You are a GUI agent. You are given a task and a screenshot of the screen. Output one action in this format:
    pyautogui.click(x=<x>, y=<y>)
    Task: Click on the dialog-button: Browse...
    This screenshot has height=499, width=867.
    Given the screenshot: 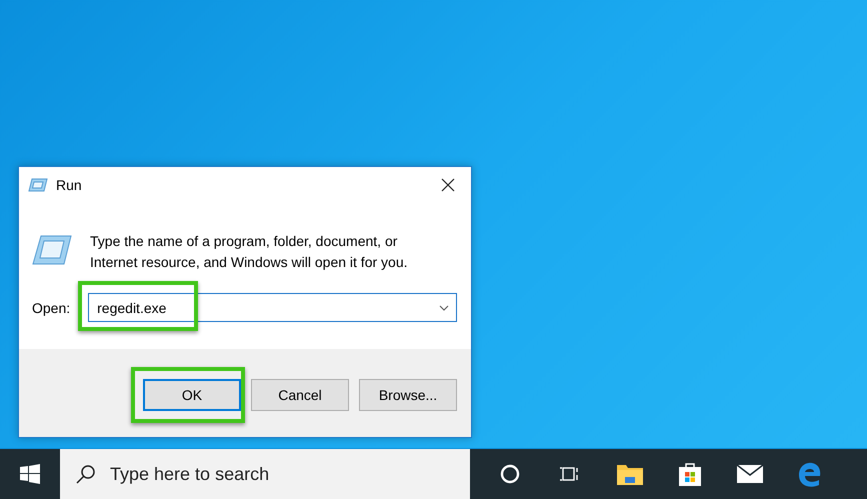 What is the action you would take?
    pyautogui.click(x=408, y=395)
    